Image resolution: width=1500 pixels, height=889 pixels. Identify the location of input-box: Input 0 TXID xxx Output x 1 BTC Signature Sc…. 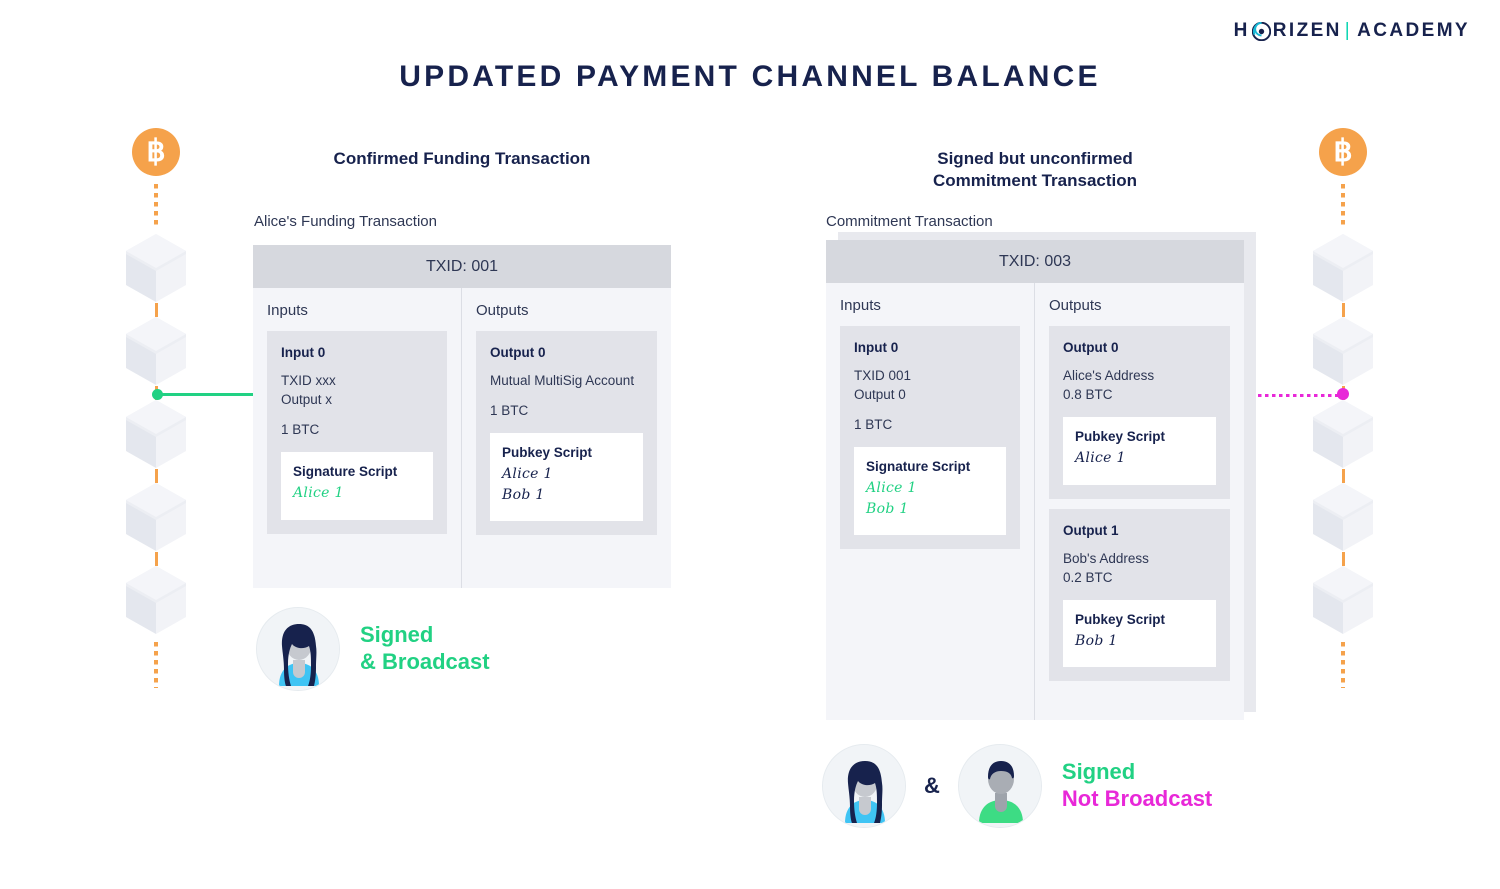
(357, 432).